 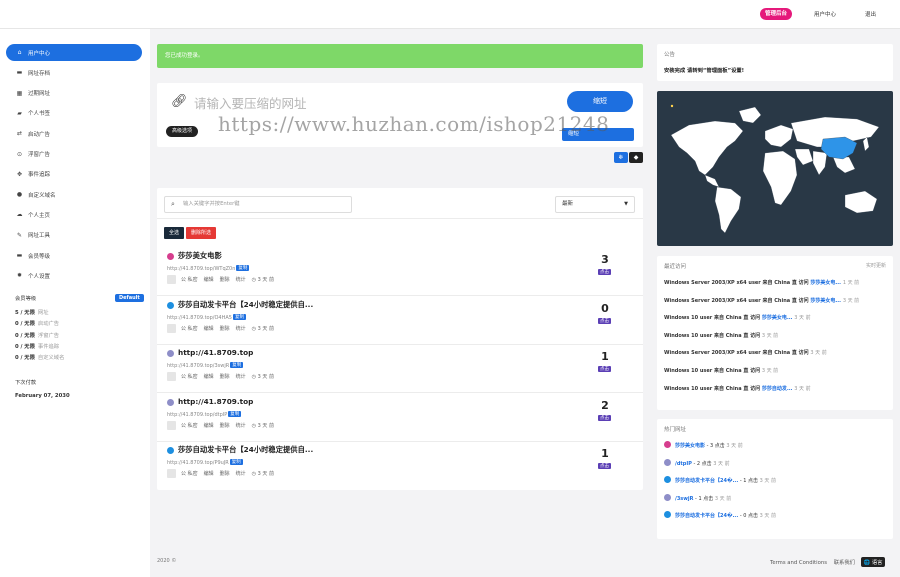 I want to click on shorten-secondary-button: 缩短, so click(x=598, y=134).